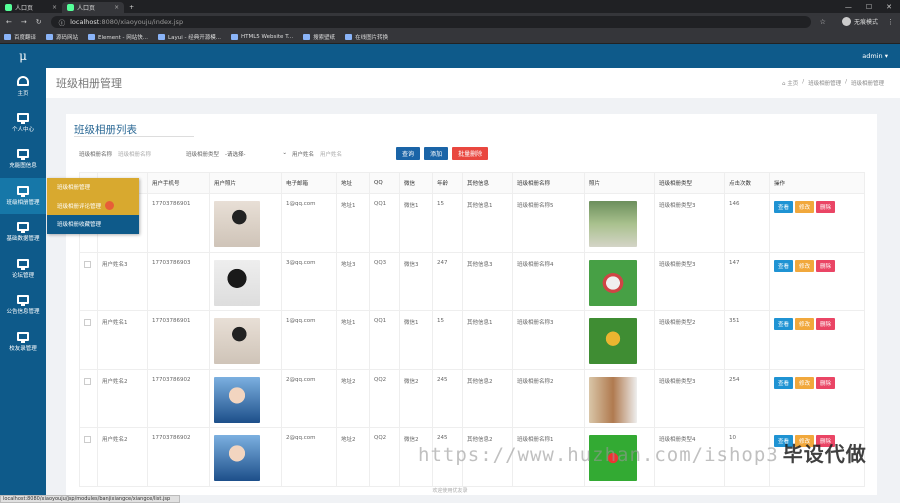 The width and height of the screenshot is (900, 503). What do you see at coordinates (817, 183) in the screenshot?
I see `column-header: 操作` at bounding box center [817, 183].